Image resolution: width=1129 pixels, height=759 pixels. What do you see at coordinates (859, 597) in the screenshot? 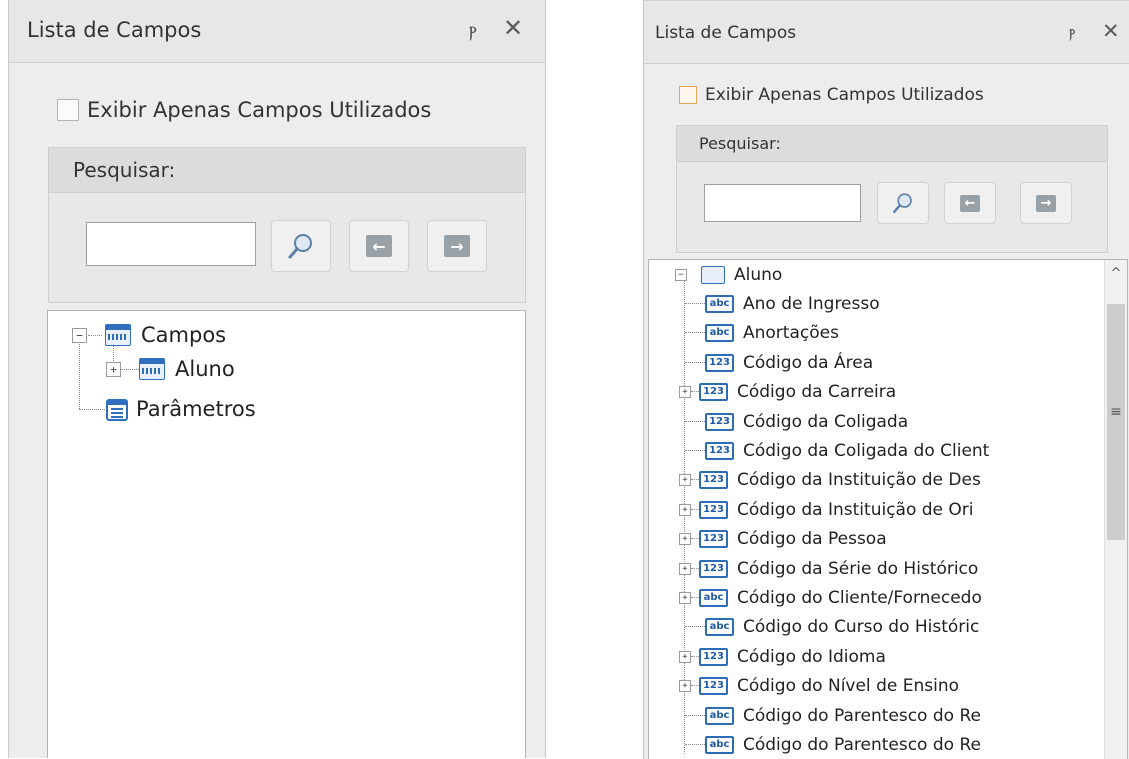
I see `tree-field-label: Código do Cliente/Fornecedo` at bounding box center [859, 597].